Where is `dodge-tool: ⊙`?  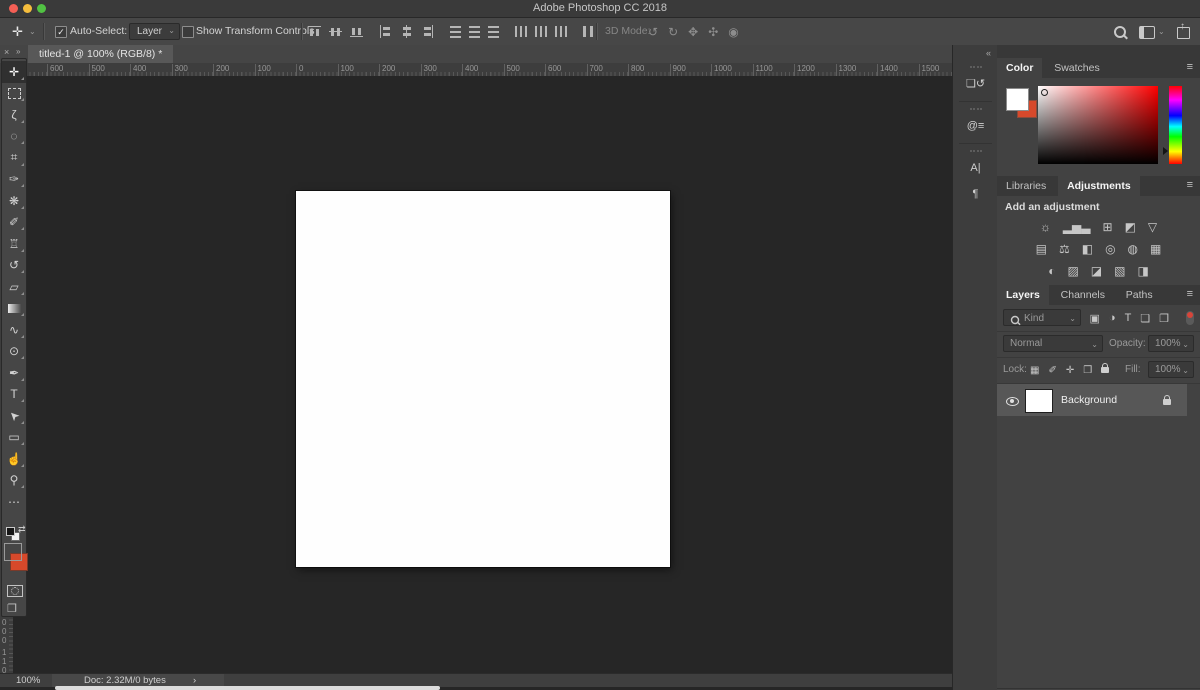 dodge-tool: ⊙ is located at coordinates (14, 352).